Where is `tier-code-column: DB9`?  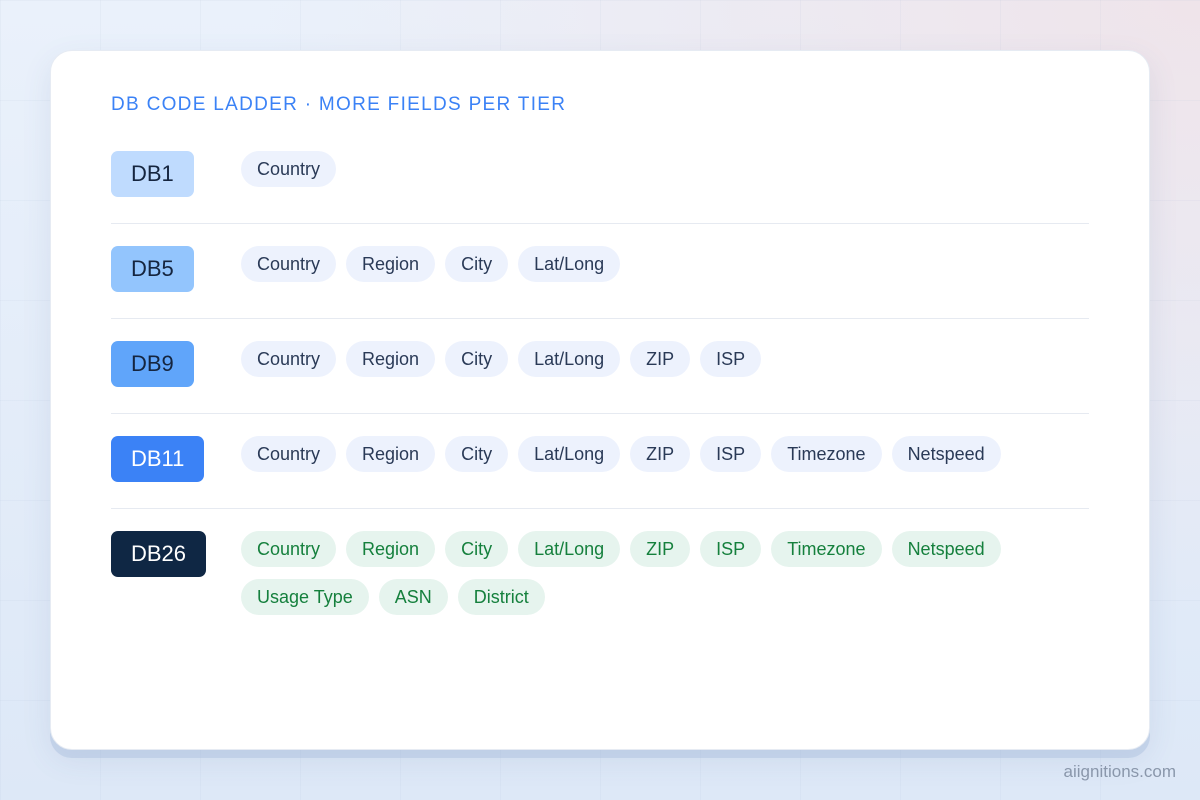 tier-code-column: DB9 is located at coordinates (176, 364).